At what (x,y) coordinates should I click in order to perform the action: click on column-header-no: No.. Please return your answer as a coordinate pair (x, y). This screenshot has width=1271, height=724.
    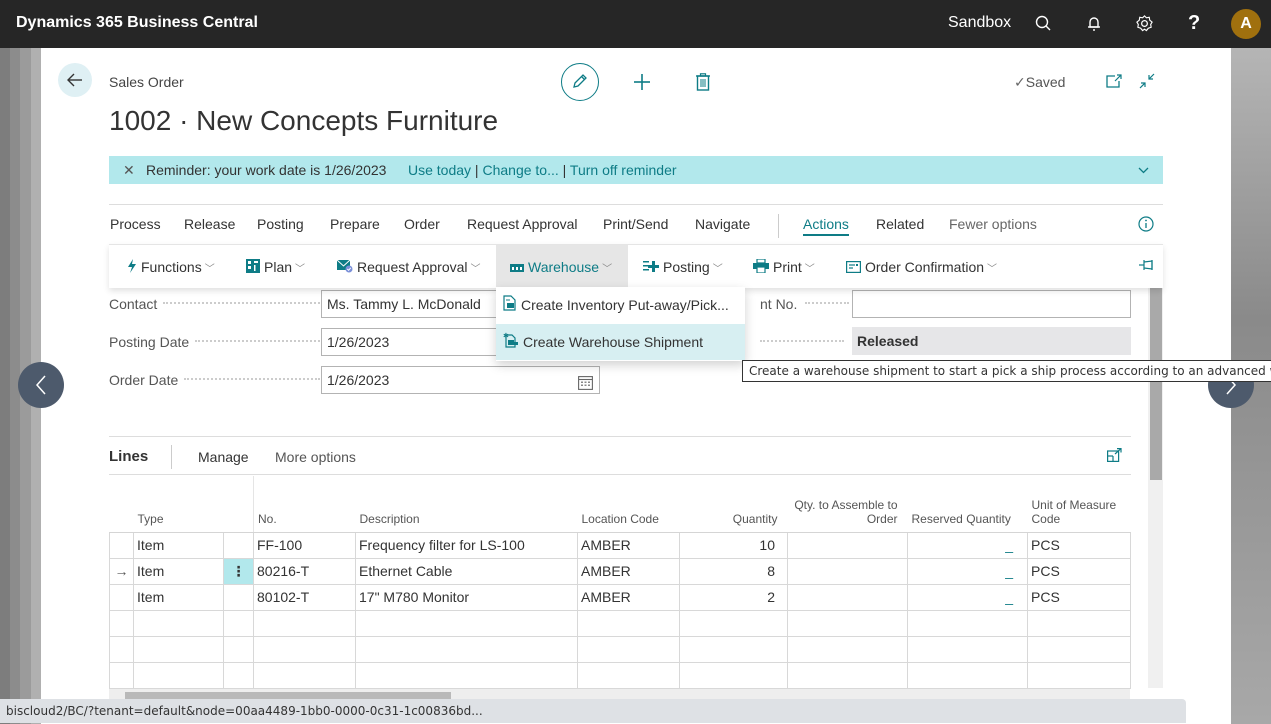
    Looking at the image, I should click on (304, 504).